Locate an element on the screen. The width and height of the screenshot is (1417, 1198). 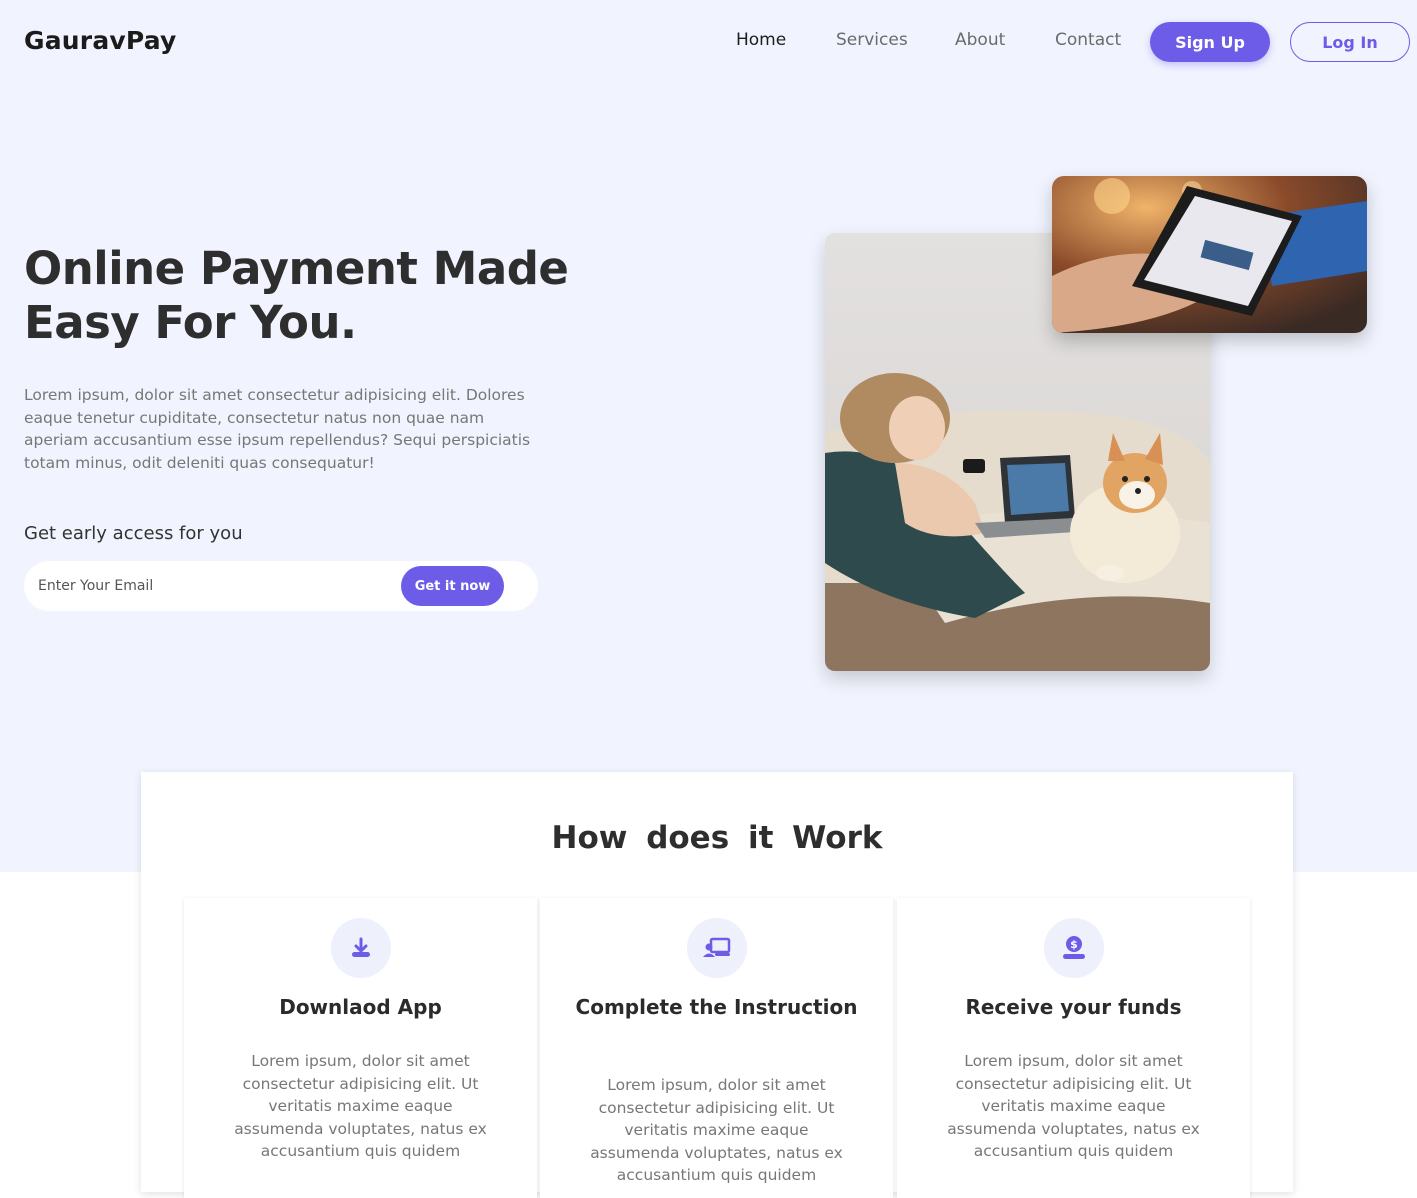
nav-link-services: Services is located at coordinates (872, 40).